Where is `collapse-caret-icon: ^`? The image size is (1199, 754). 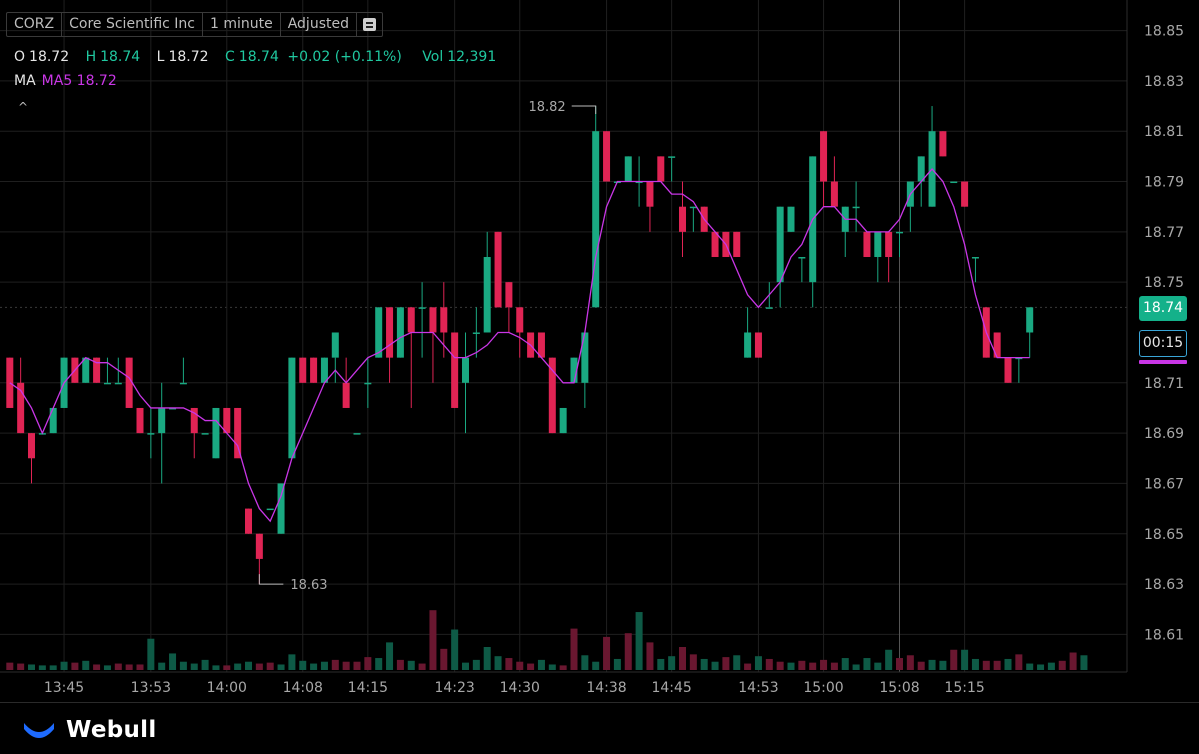 collapse-caret-icon: ^ is located at coordinates (23, 107).